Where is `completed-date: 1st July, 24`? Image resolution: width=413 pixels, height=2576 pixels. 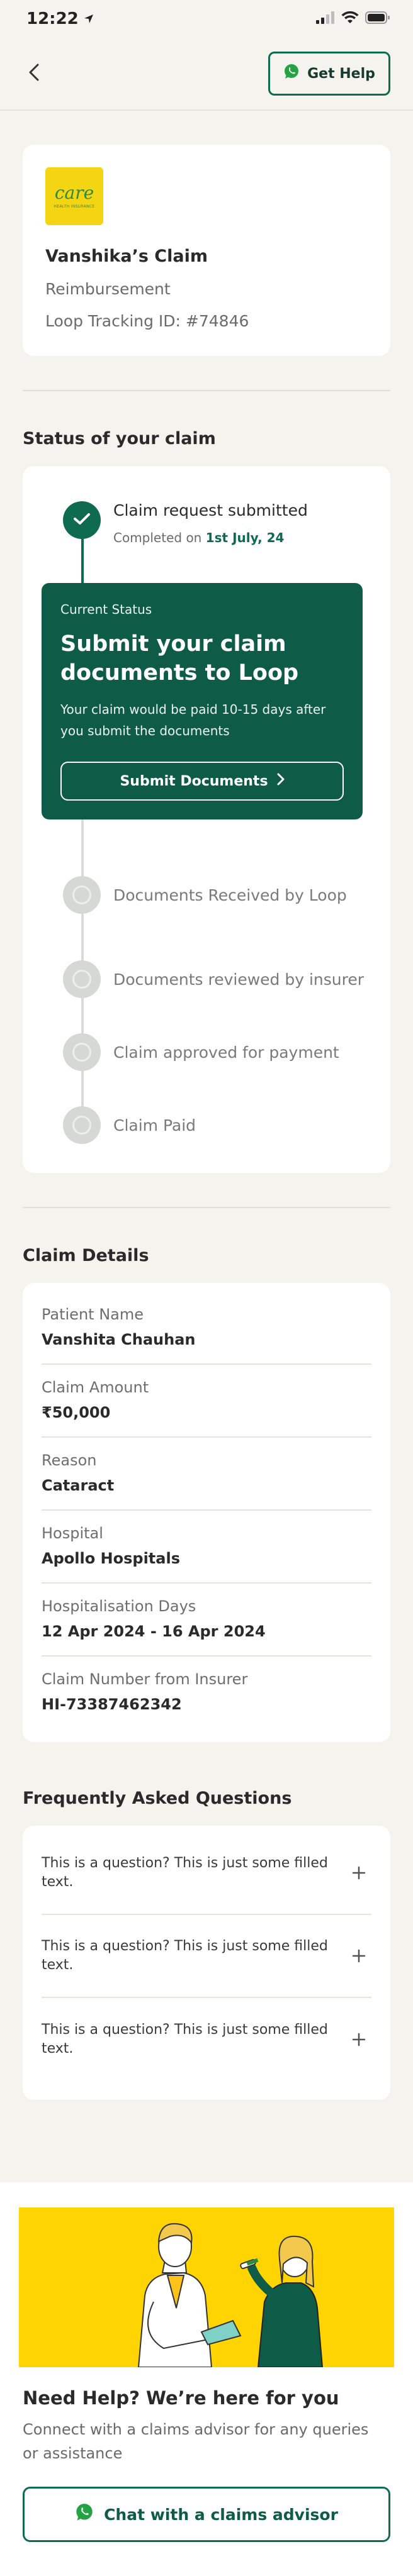 completed-date: 1st July, 24 is located at coordinates (245, 537).